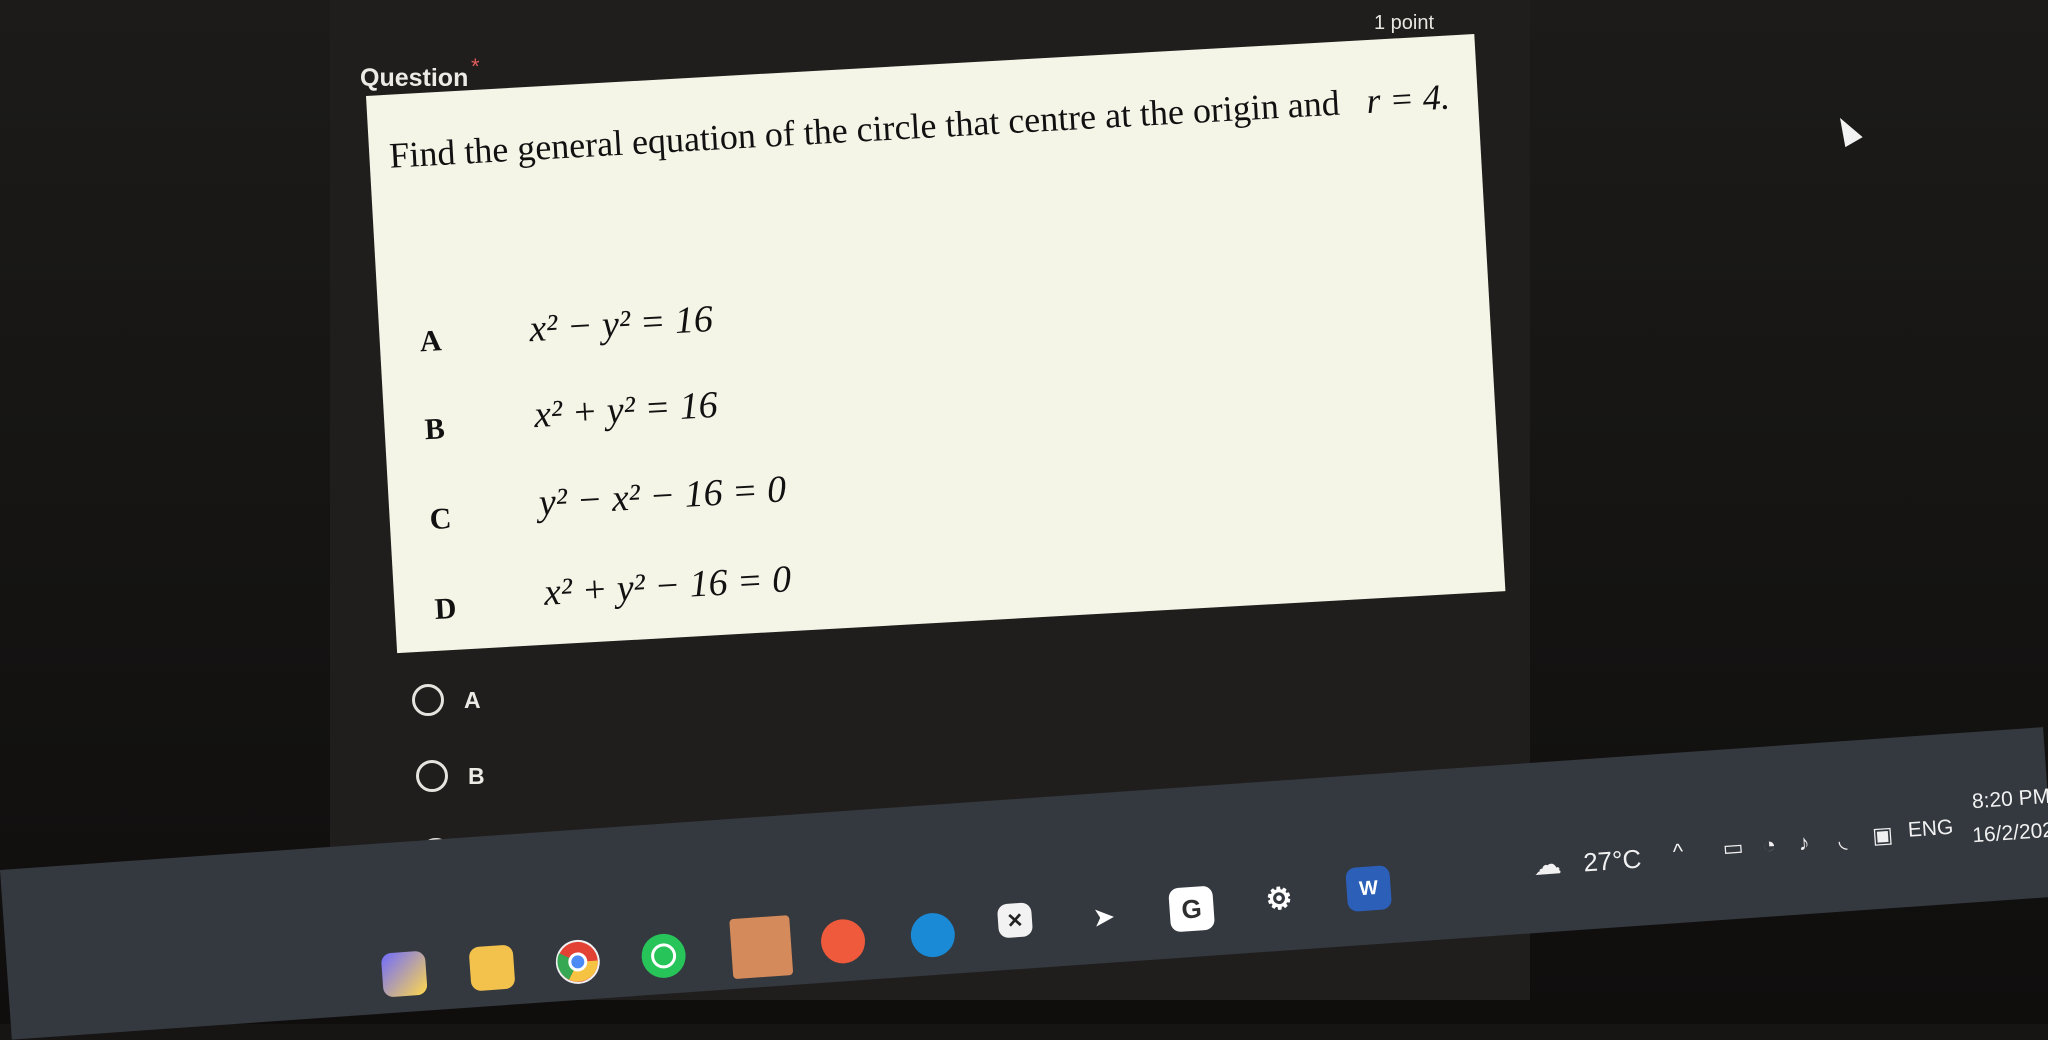 The height and width of the screenshot is (1040, 2048). I want to click on choice-b: B, so click(450, 776).